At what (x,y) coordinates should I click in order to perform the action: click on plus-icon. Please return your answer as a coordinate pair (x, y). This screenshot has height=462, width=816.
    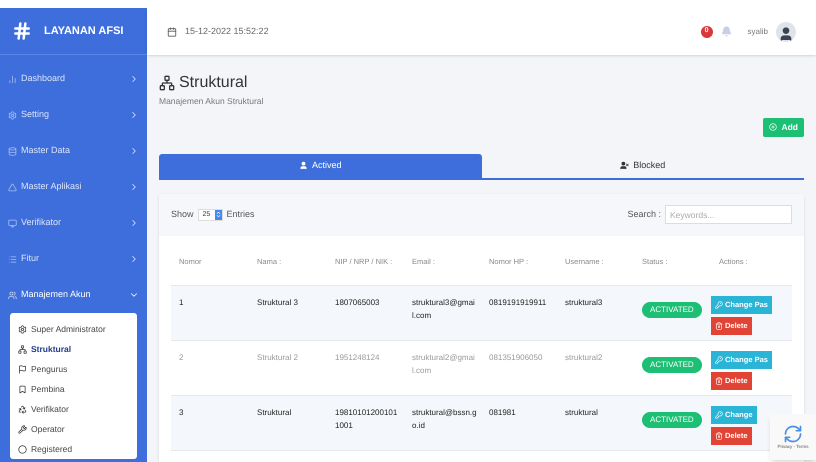
    Looking at the image, I should click on (773, 127).